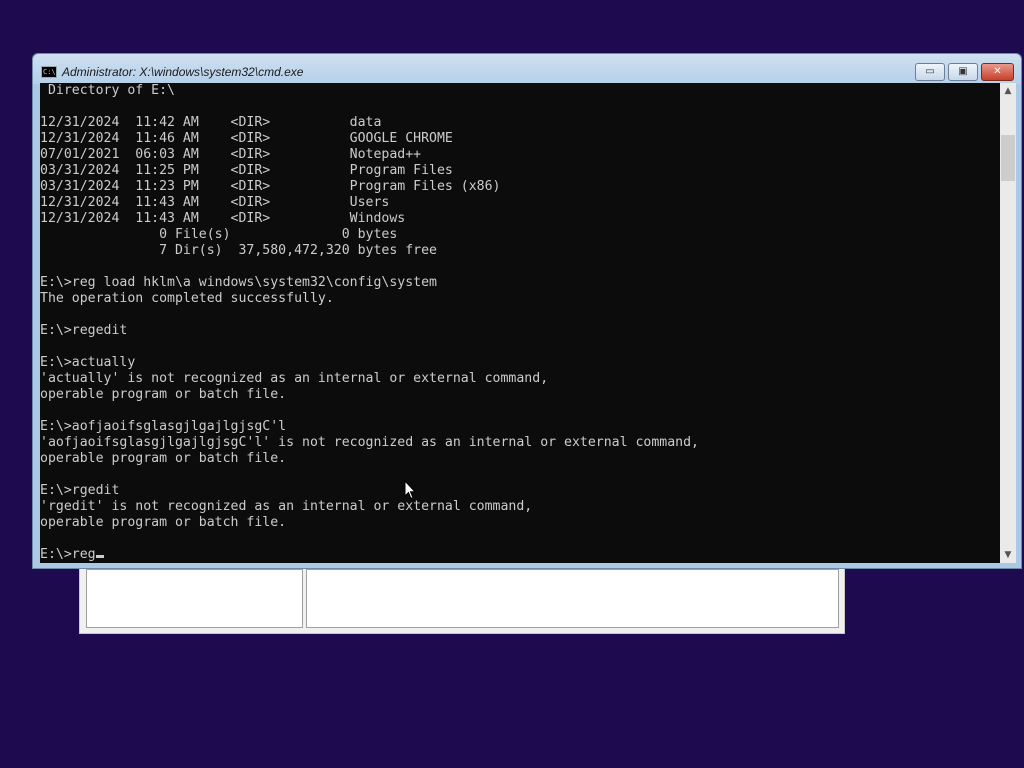 This screenshot has width=1024, height=768. Describe the element at coordinates (930, 72) in the screenshot. I see `minimize-button: ▭` at that location.